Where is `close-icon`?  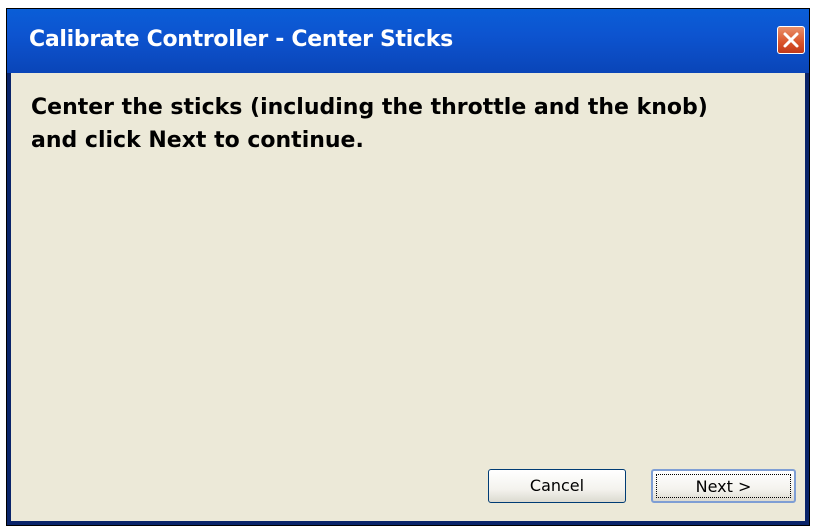 close-icon is located at coordinates (791, 40).